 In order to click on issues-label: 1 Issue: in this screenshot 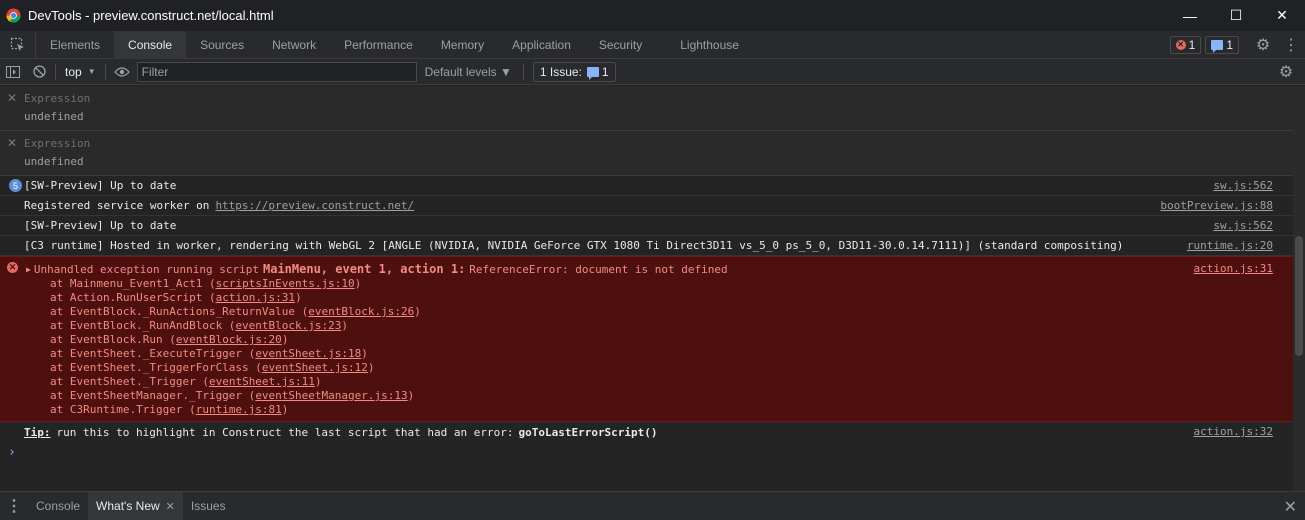, I will do `click(560, 71)`.